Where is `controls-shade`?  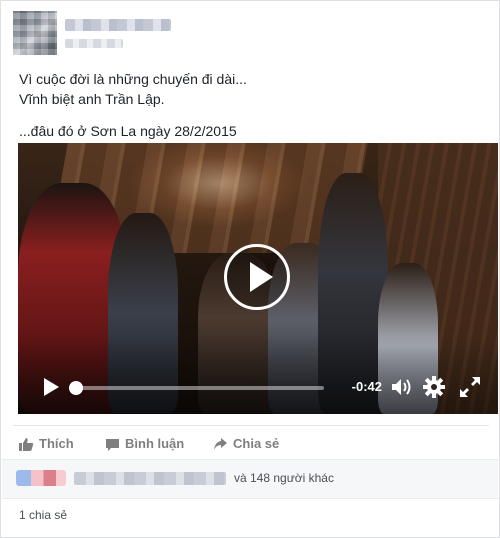 controls-shade is located at coordinates (258, 374).